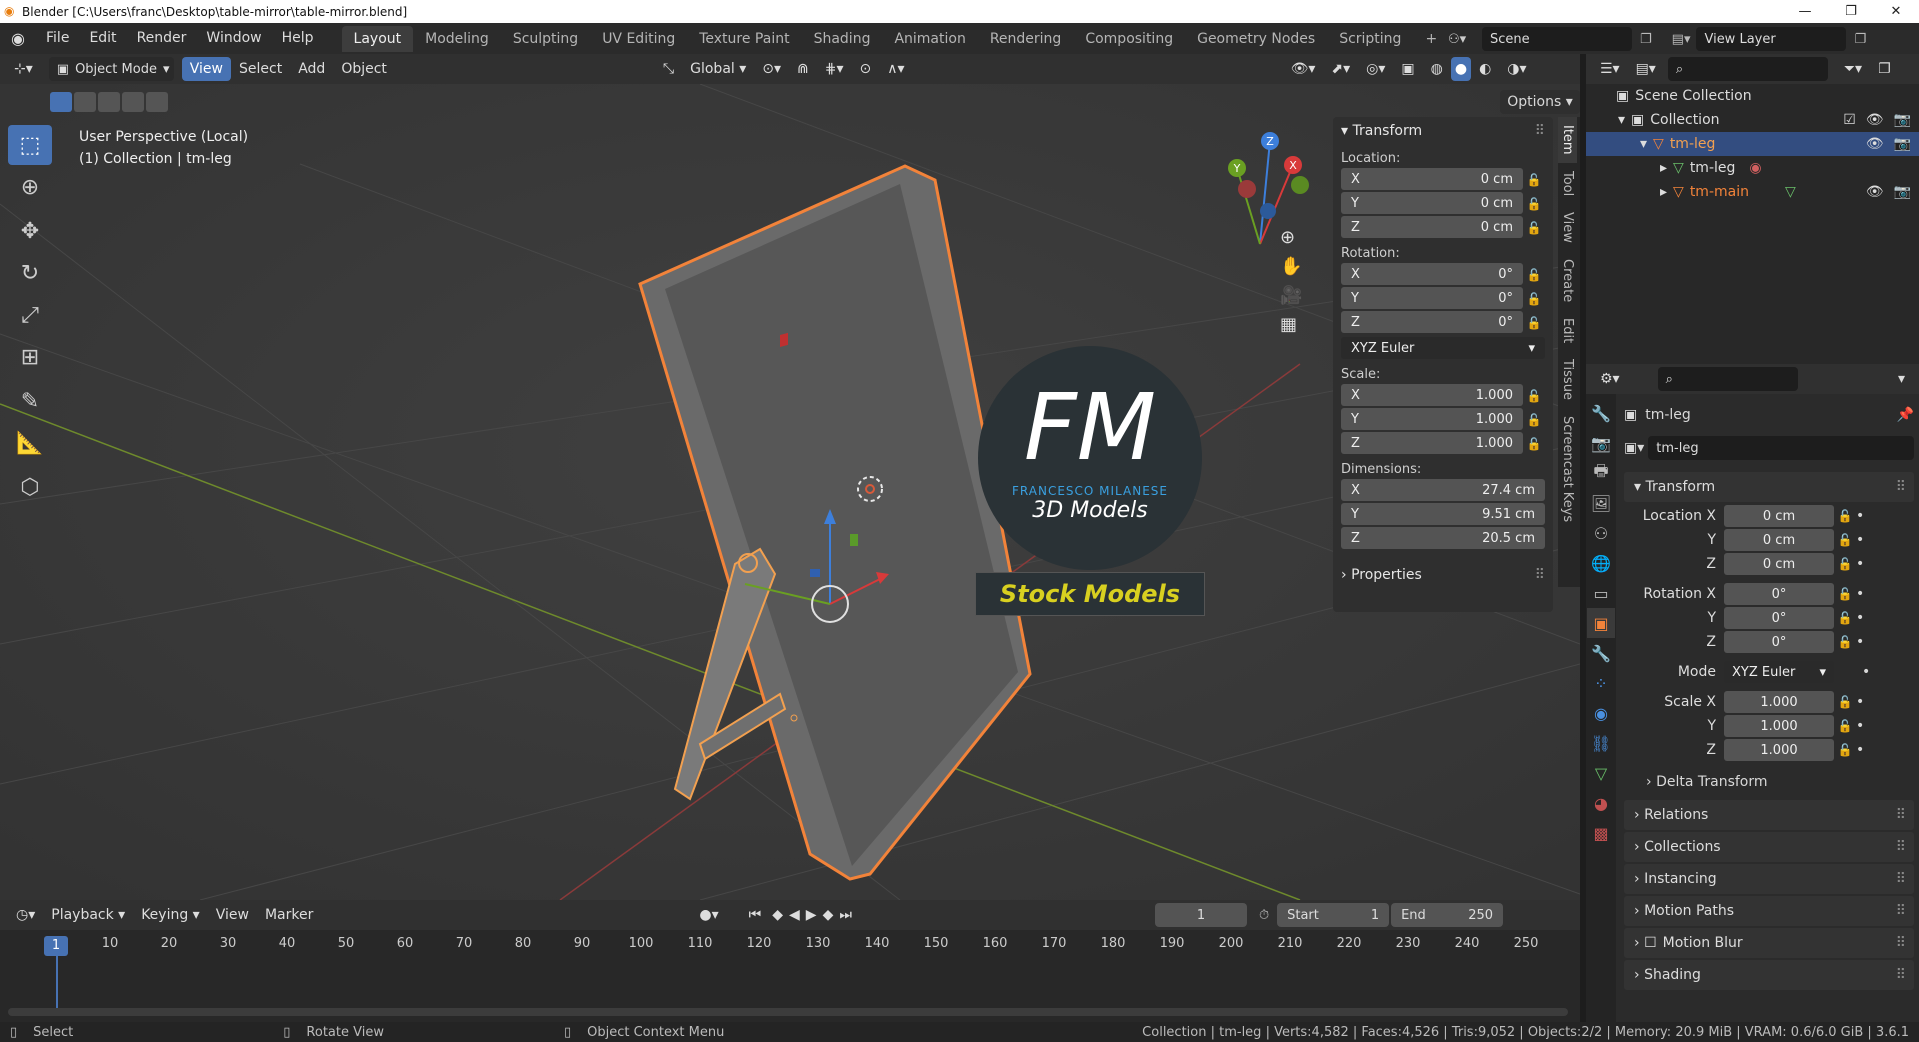 This screenshot has width=1919, height=1042. Describe the element at coordinates (1752, 192) in the screenshot. I see `outliner-item-tm-main: ▸ ▽ tm-main ▽ 👁 📷` at that location.